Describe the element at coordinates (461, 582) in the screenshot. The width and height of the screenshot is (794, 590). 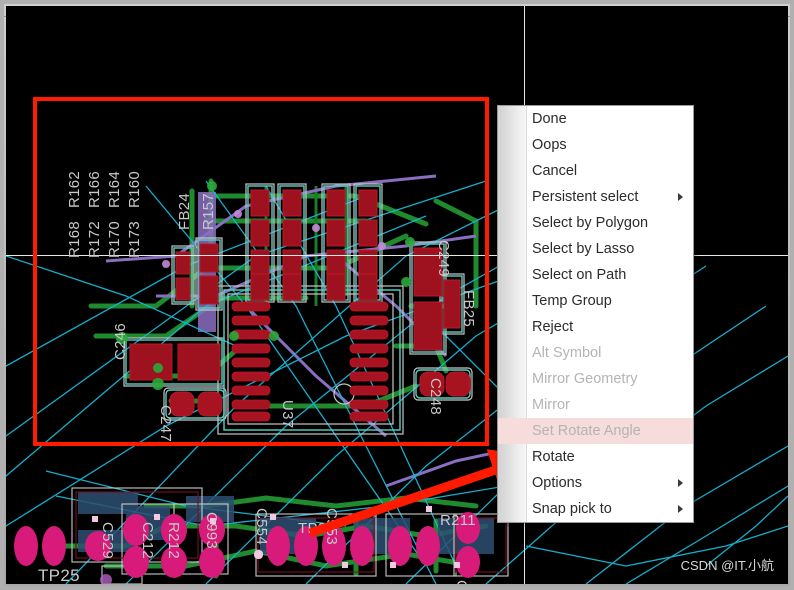
I see `pcb-label-c552: C552` at that location.